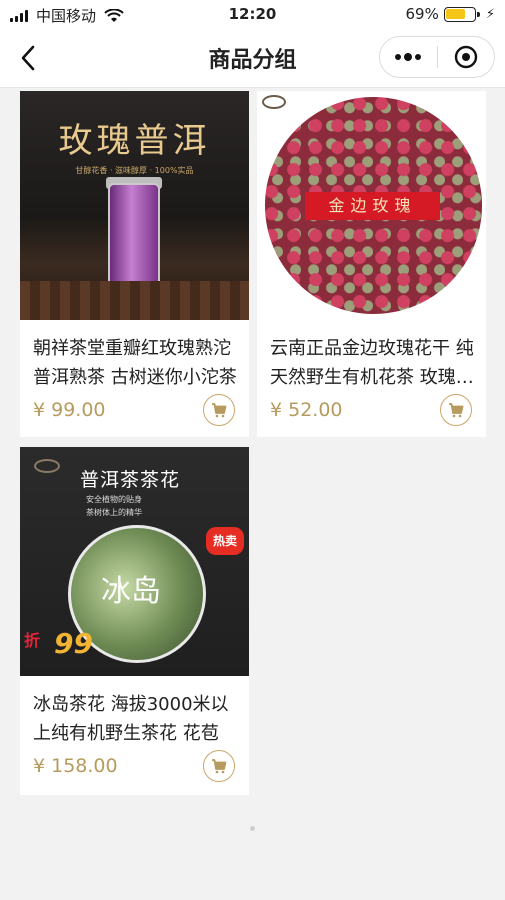  Describe the element at coordinates (306, 410) in the screenshot. I see `product-price: ¥ 52.00` at that location.